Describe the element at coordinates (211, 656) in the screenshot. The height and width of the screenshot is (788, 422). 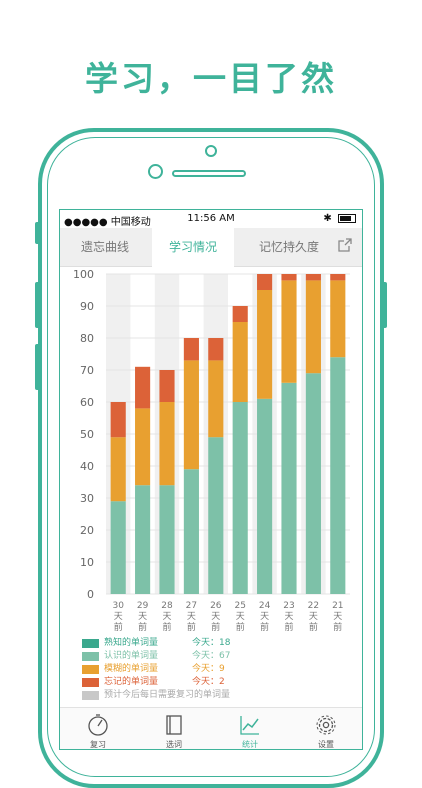
I see `legend-today: 今天：67` at that location.